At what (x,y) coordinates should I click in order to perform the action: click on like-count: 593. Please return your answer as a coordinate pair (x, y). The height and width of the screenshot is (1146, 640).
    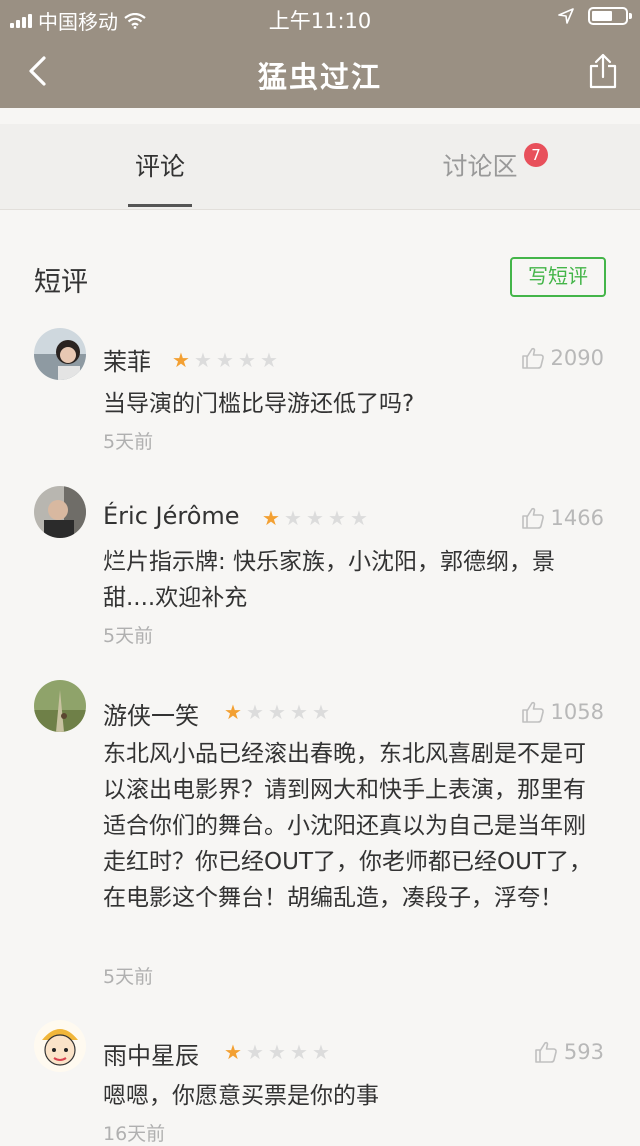
    Looking at the image, I should click on (583, 1052).